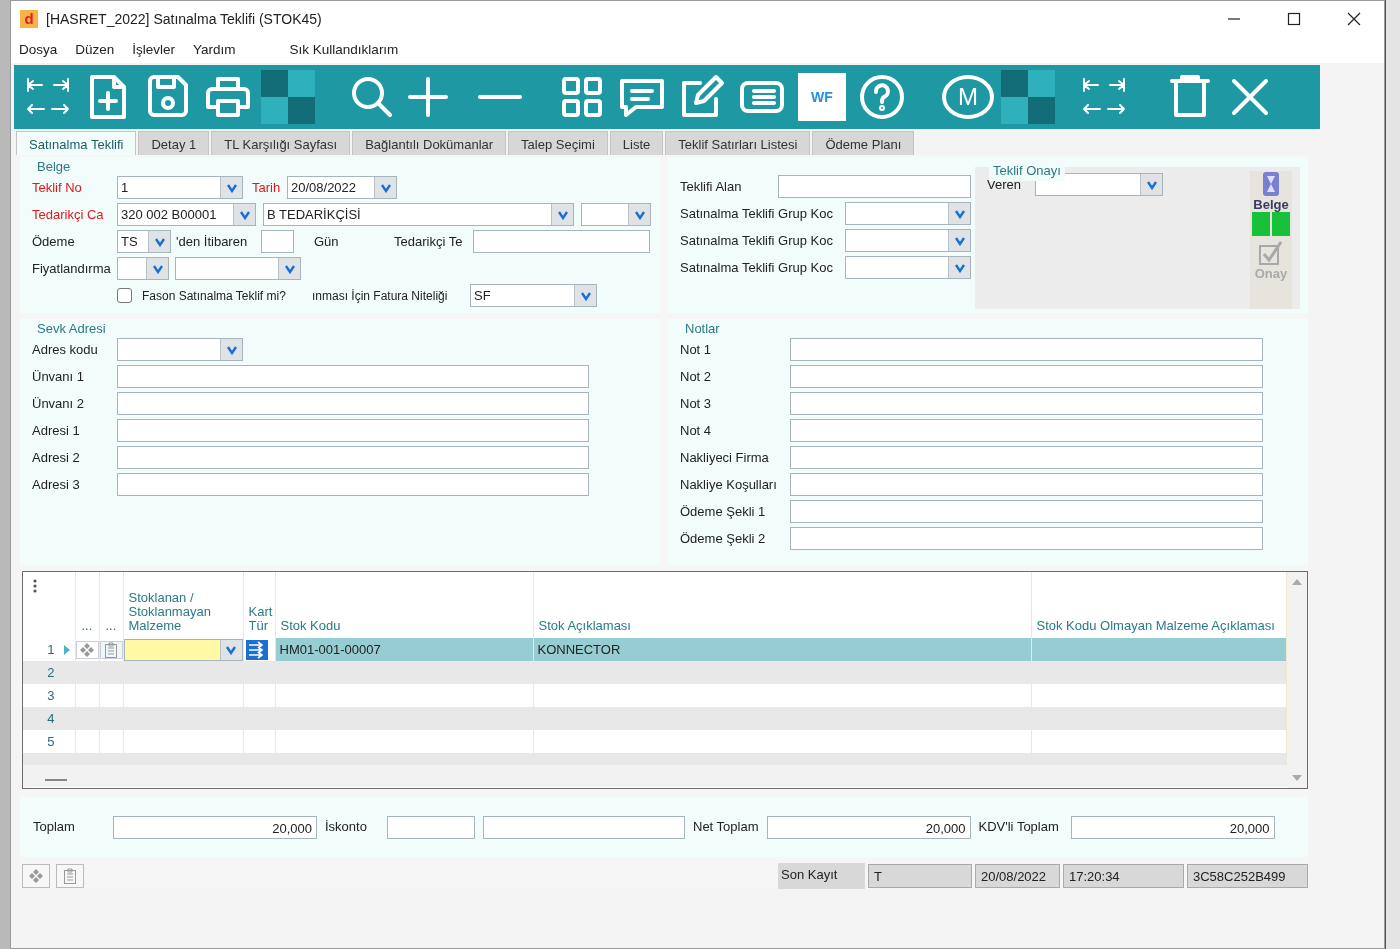  I want to click on status-indicator-icon, so click(1271, 224).